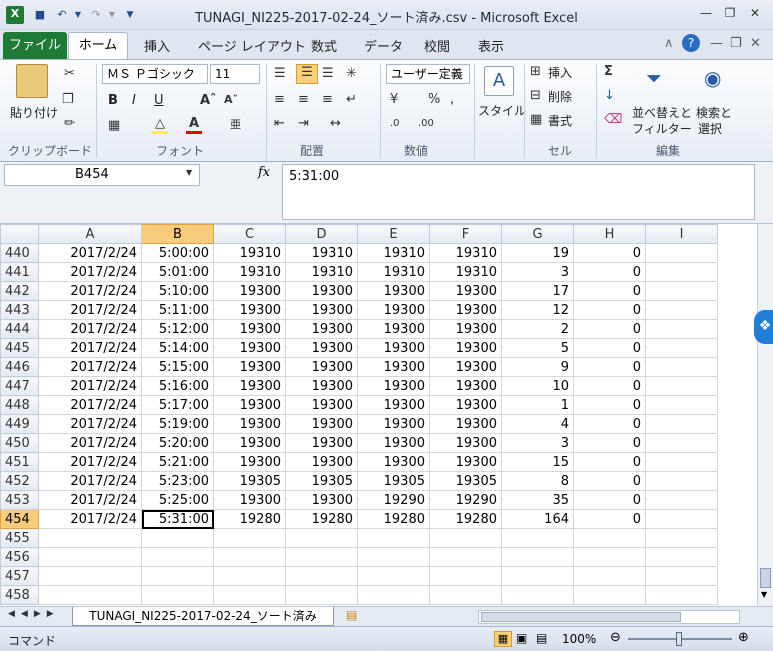 Image resolution: width=773 pixels, height=651 pixels. Describe the element at coordinates (537, 234) in the screenshot. I see `column-header: G` at that location.